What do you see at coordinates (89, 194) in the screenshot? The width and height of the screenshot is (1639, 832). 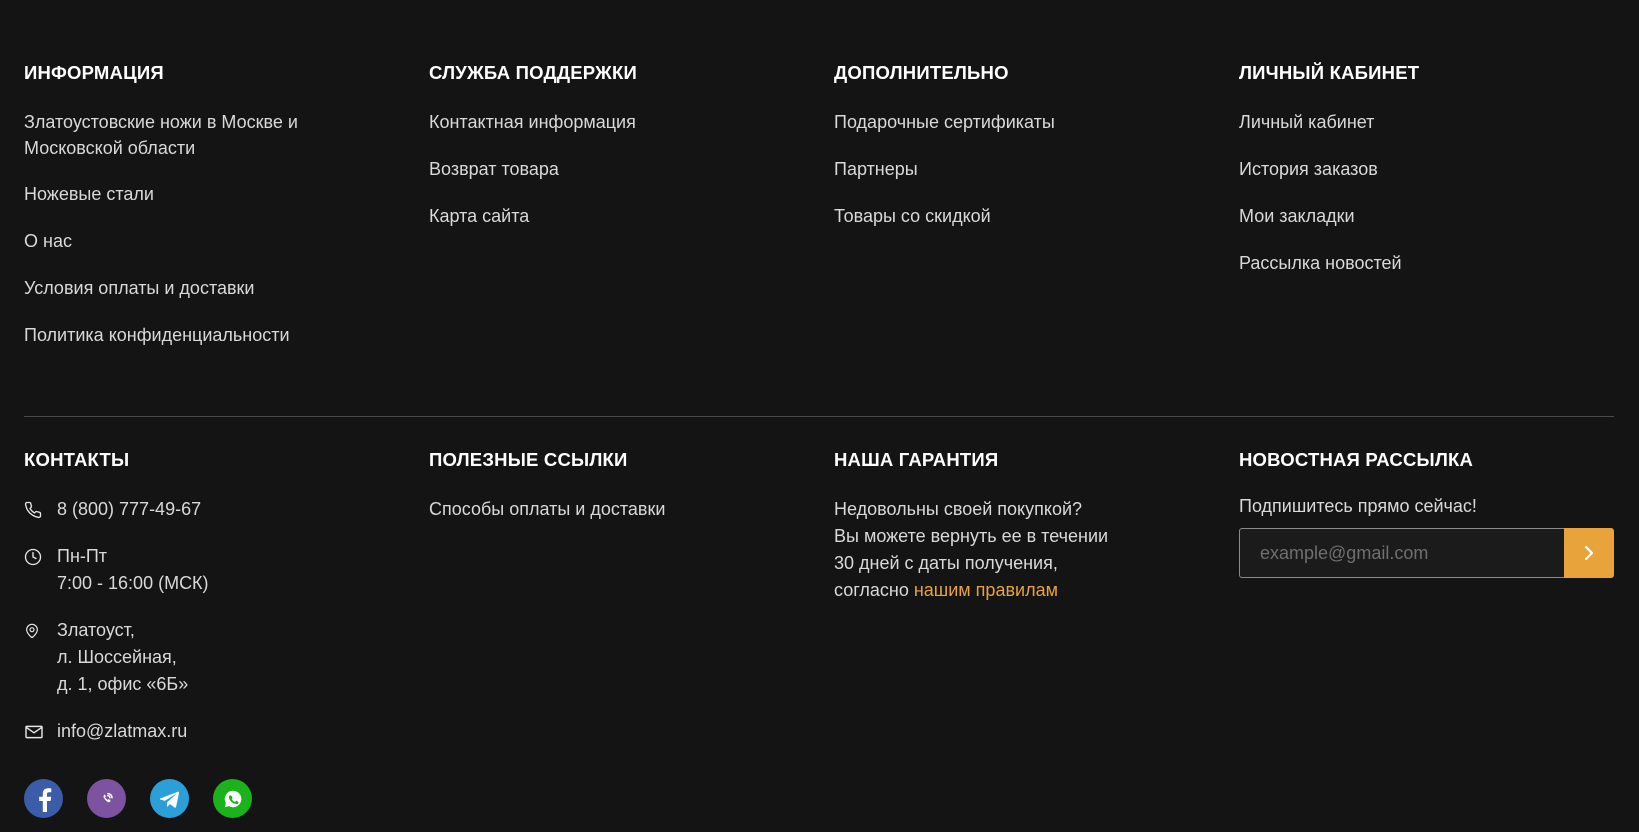 I see `link-knife-steels: Ножевые стали` at bounding box center [89, 194].